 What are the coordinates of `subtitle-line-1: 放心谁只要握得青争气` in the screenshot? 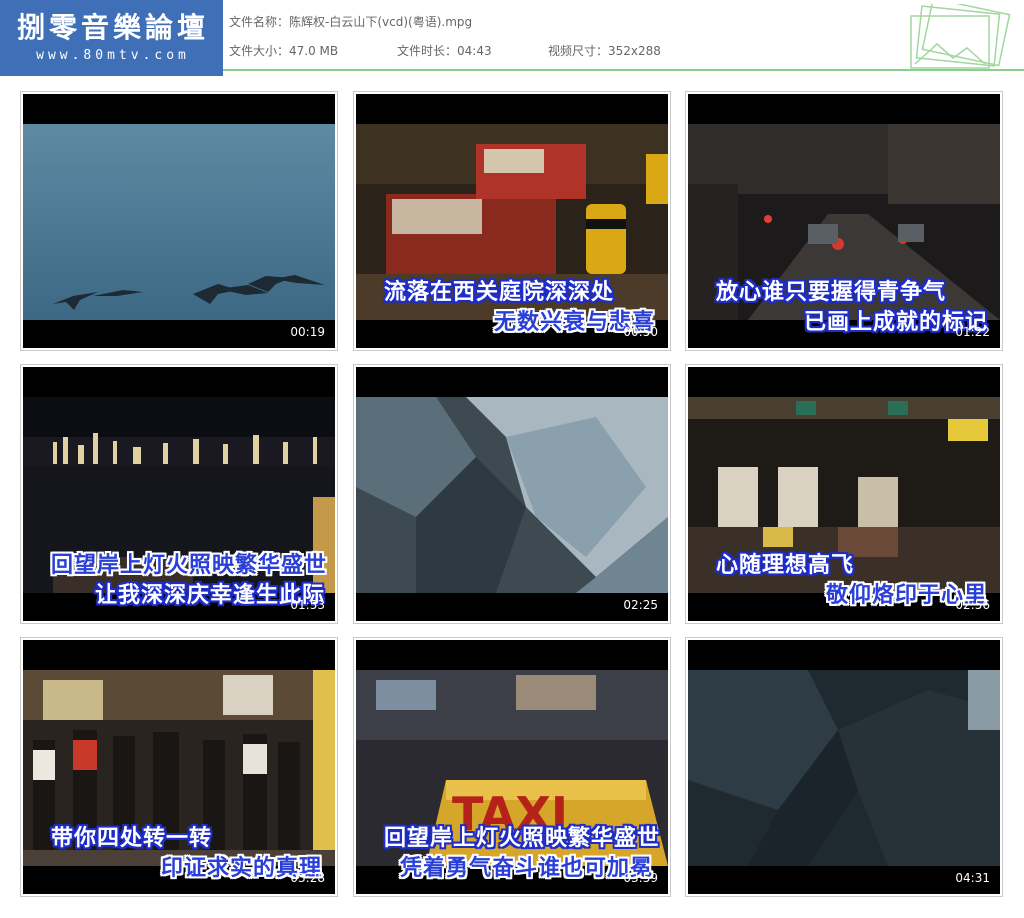 It's located at (831, 292).